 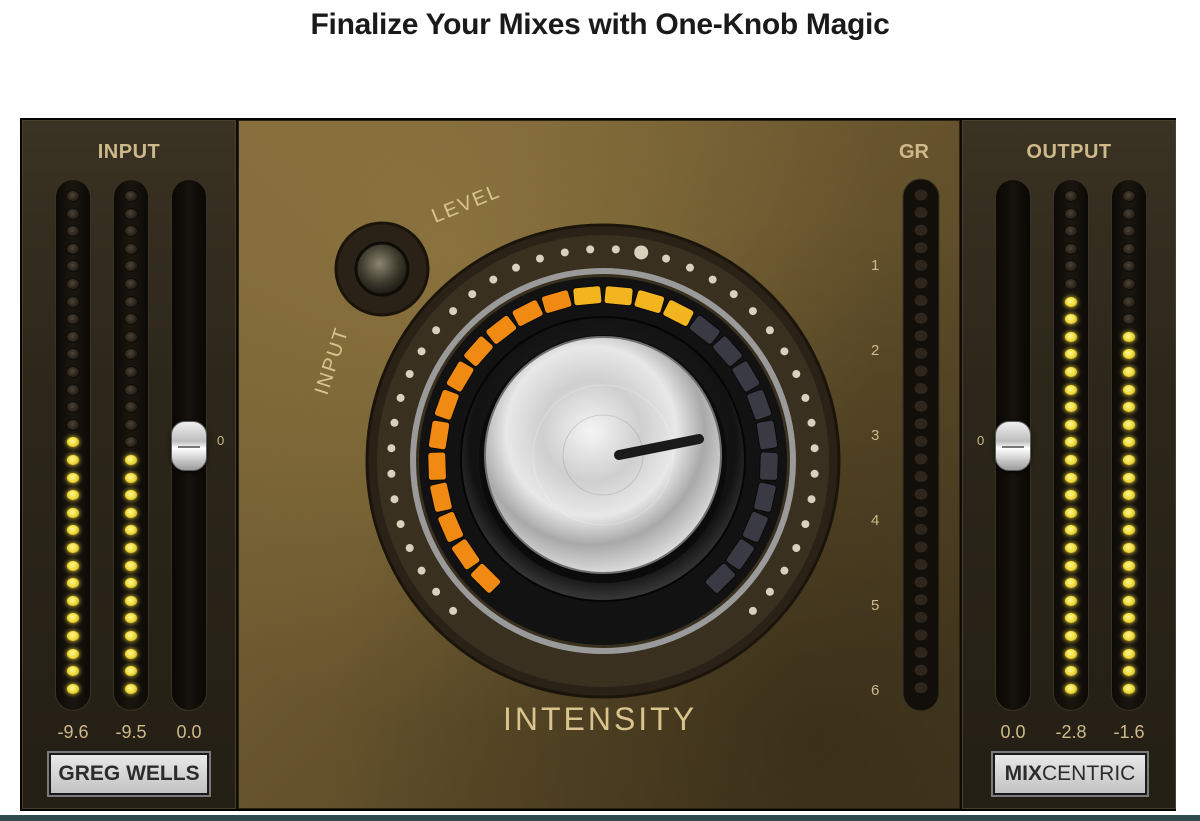 I want to click on gr-scale-3: 3, so click(x=875, y=435).